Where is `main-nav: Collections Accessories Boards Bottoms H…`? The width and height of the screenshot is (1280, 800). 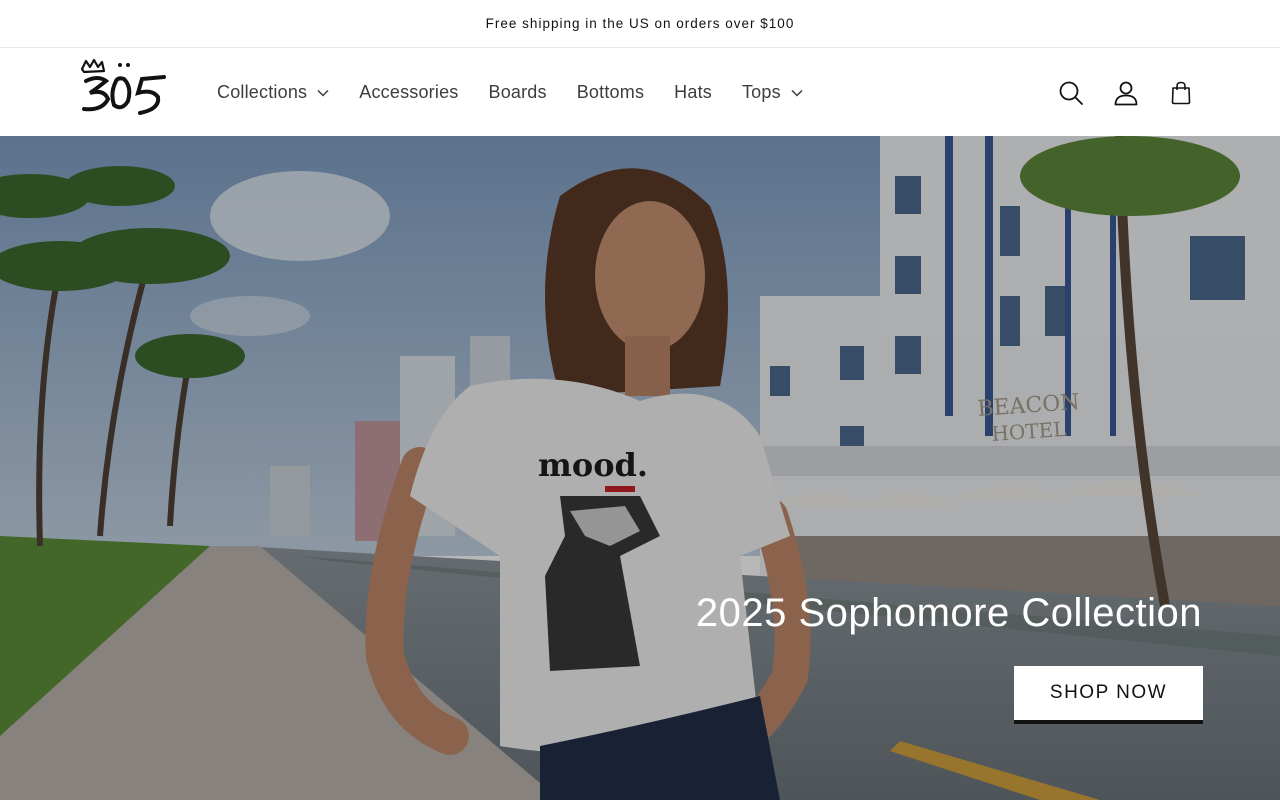
main-nav: Collections Accessories Boards Bottoms H… is located at coordinates (525, 92).